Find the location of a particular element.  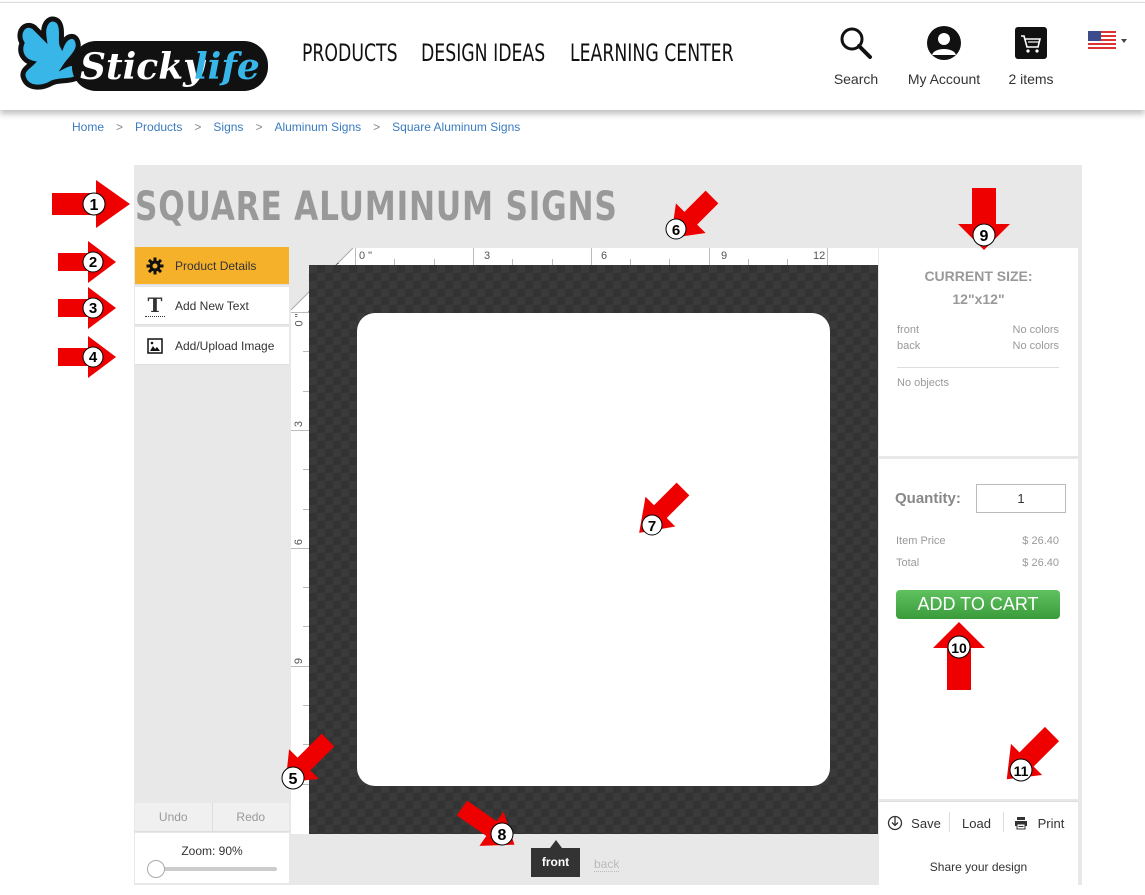

nav-learning-center: LEARNING CENTER is located at coordinates (652, 53).